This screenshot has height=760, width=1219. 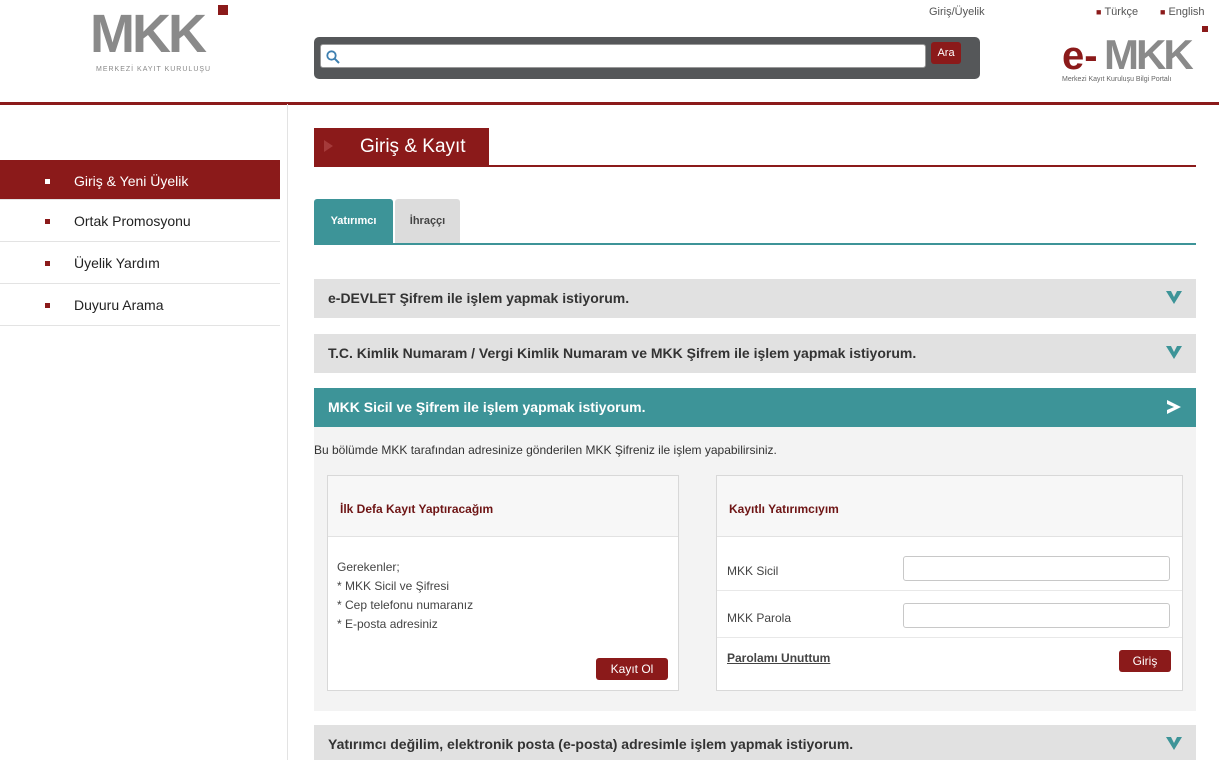 I want to click on requirement-item: * E-posta adresiniz, so click(x=387, y=624).